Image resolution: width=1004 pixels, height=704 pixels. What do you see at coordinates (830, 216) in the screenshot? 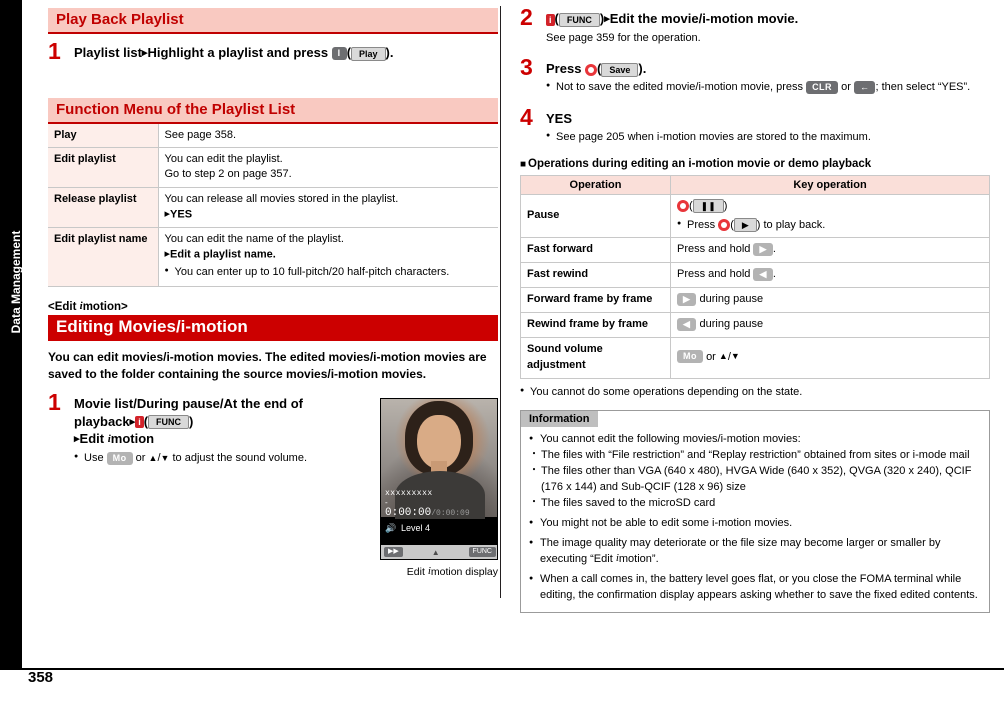
I see `op-pause-keys: (❚❚) Press (▶) to play back.` at bounding box center [830, 216].